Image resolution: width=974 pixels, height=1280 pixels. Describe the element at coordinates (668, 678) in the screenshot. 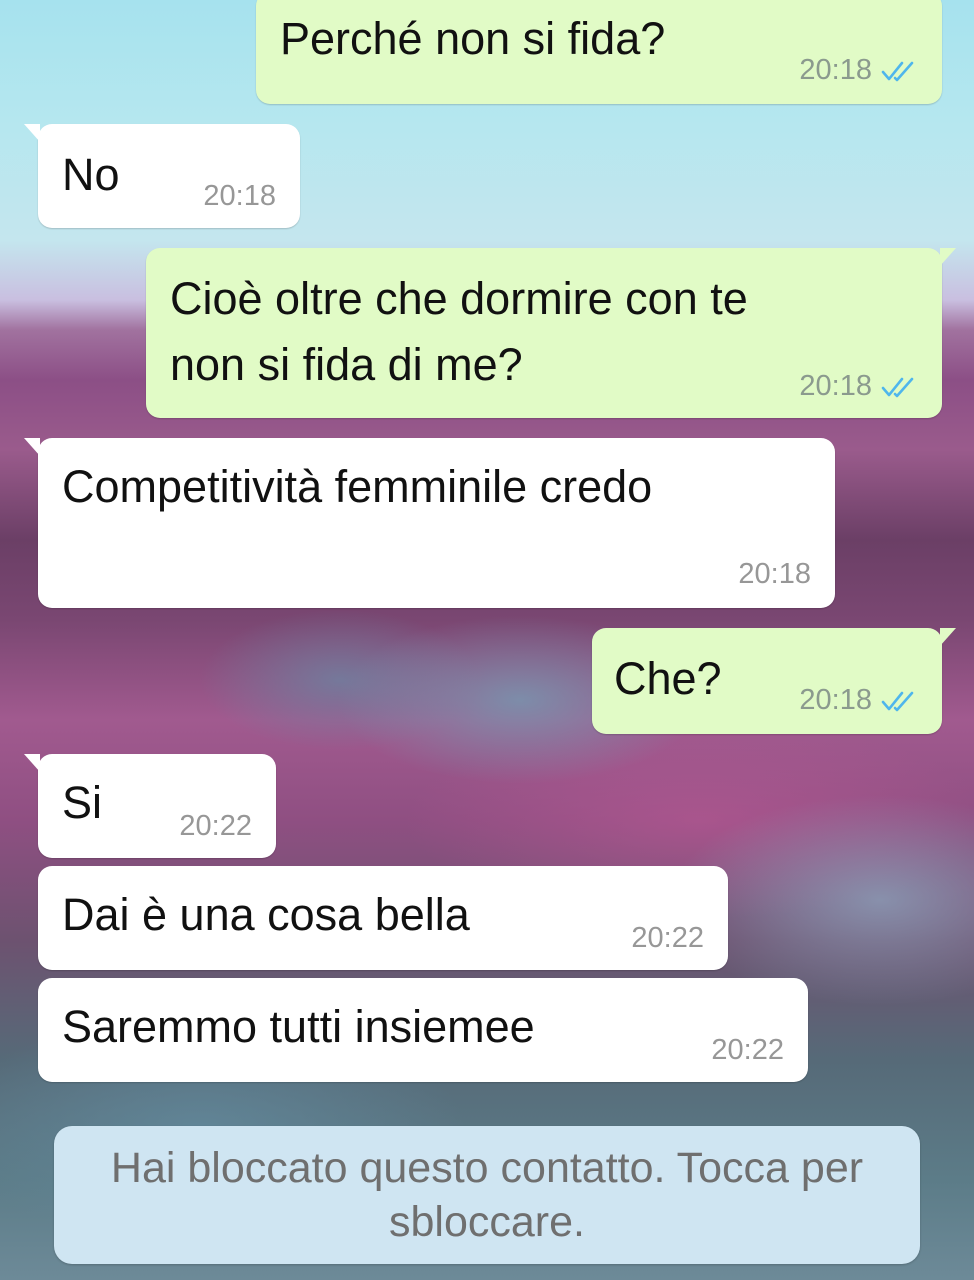

I see `message-text: Che?` at that location.